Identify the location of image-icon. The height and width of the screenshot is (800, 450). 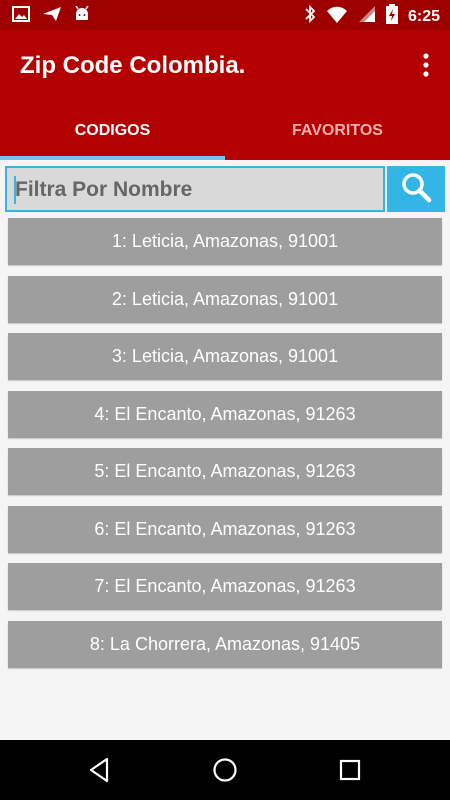
(21, 16).